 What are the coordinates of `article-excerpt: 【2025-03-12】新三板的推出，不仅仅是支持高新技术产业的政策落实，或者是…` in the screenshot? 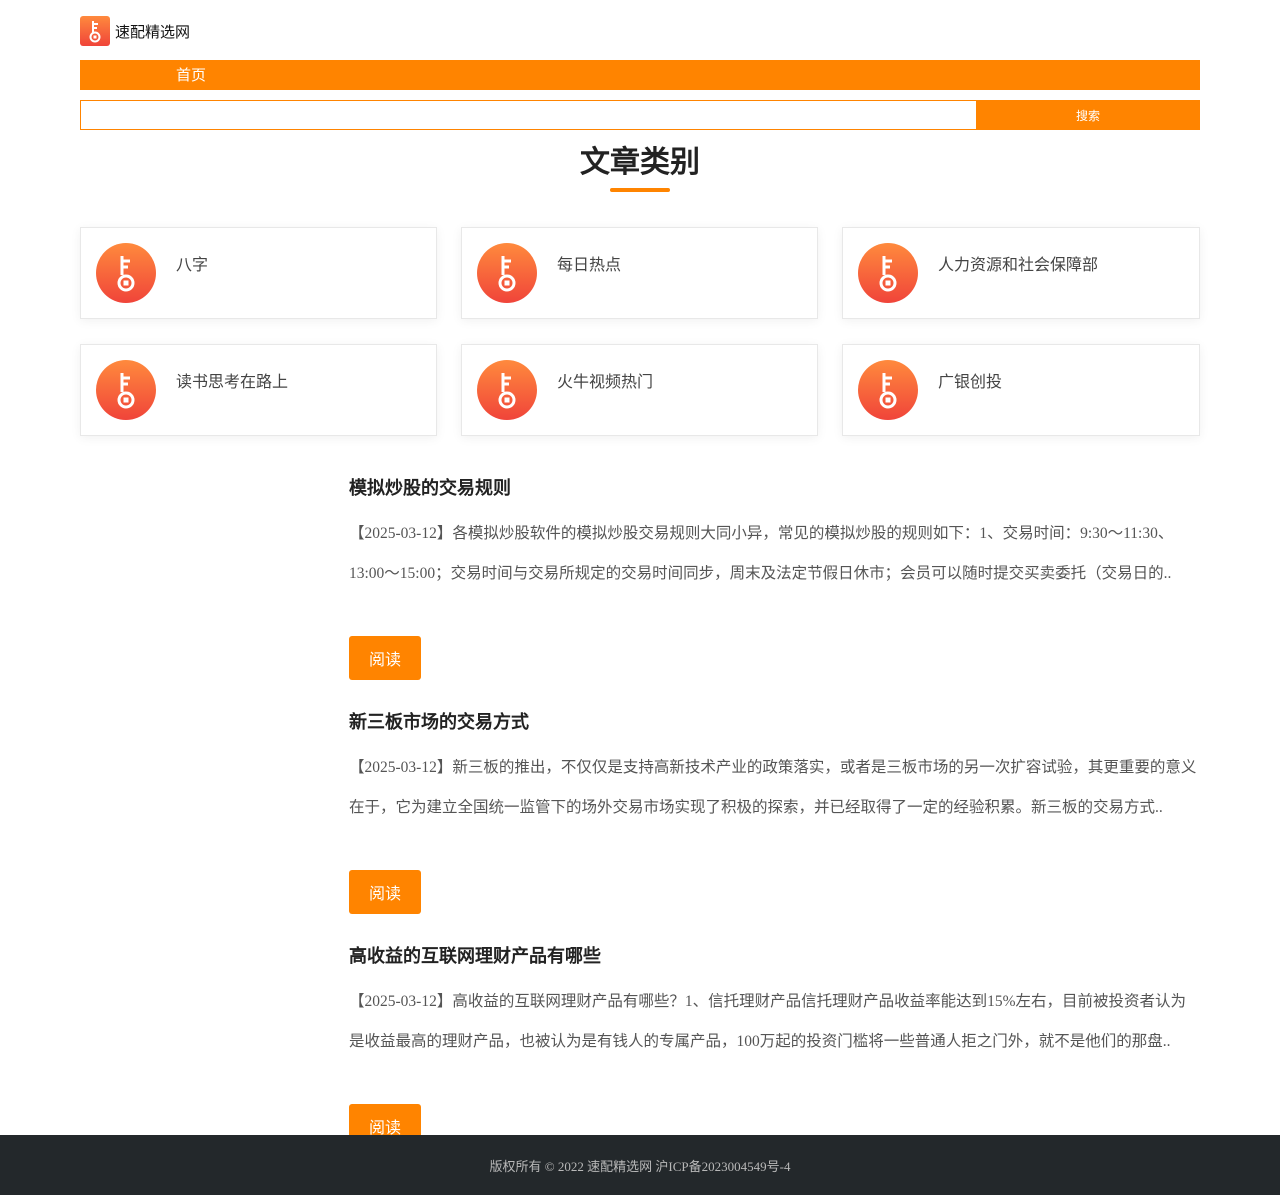 It's located at (773, 787).